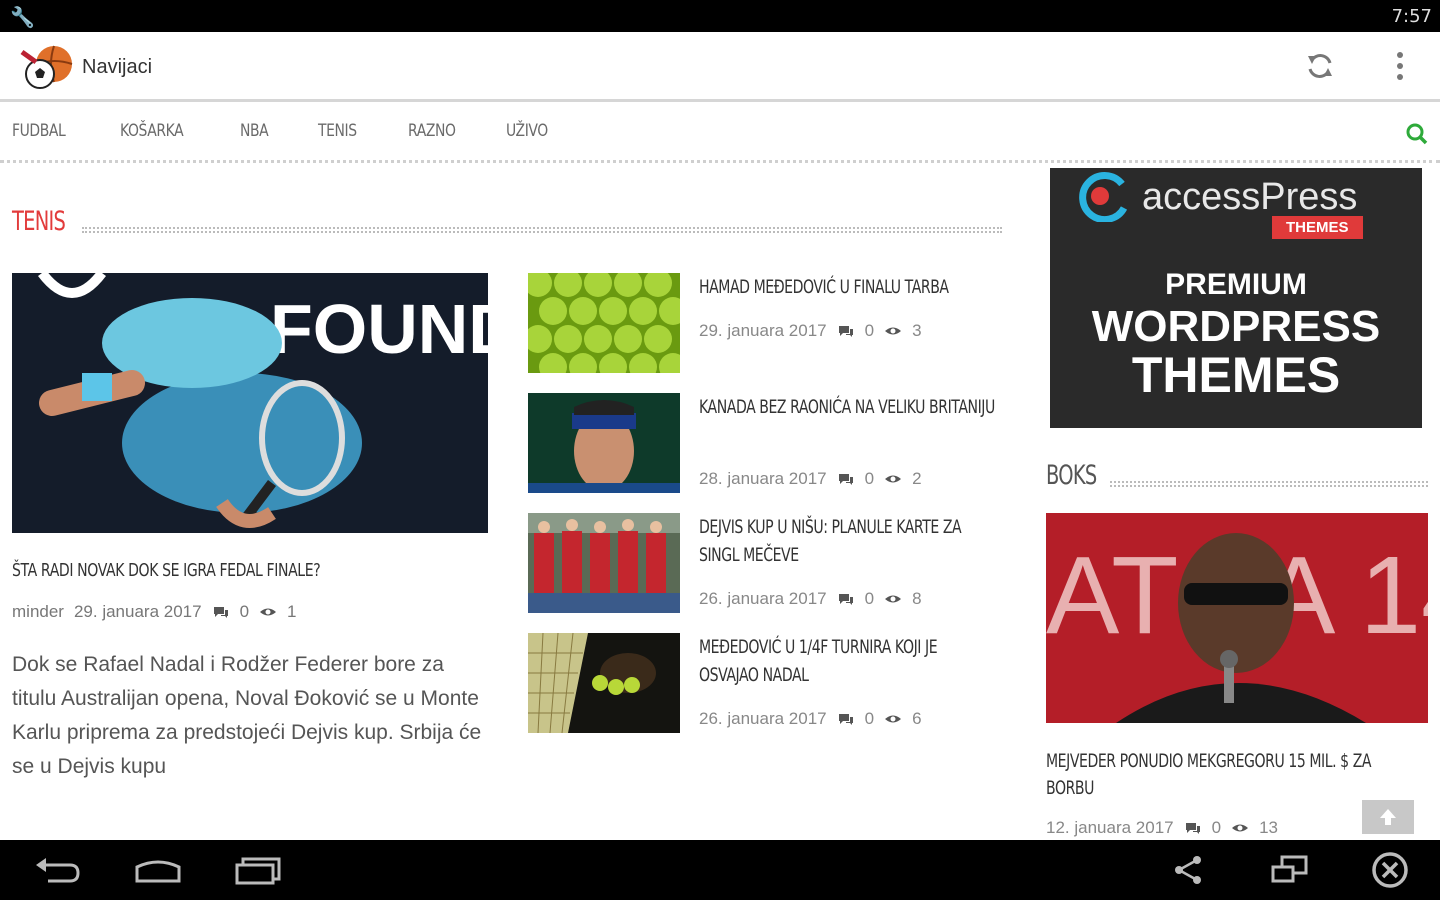  I want to click on news-title: HAMAD MEĐEDOVIĆ U FINALU TARBA, so click(847, 287).